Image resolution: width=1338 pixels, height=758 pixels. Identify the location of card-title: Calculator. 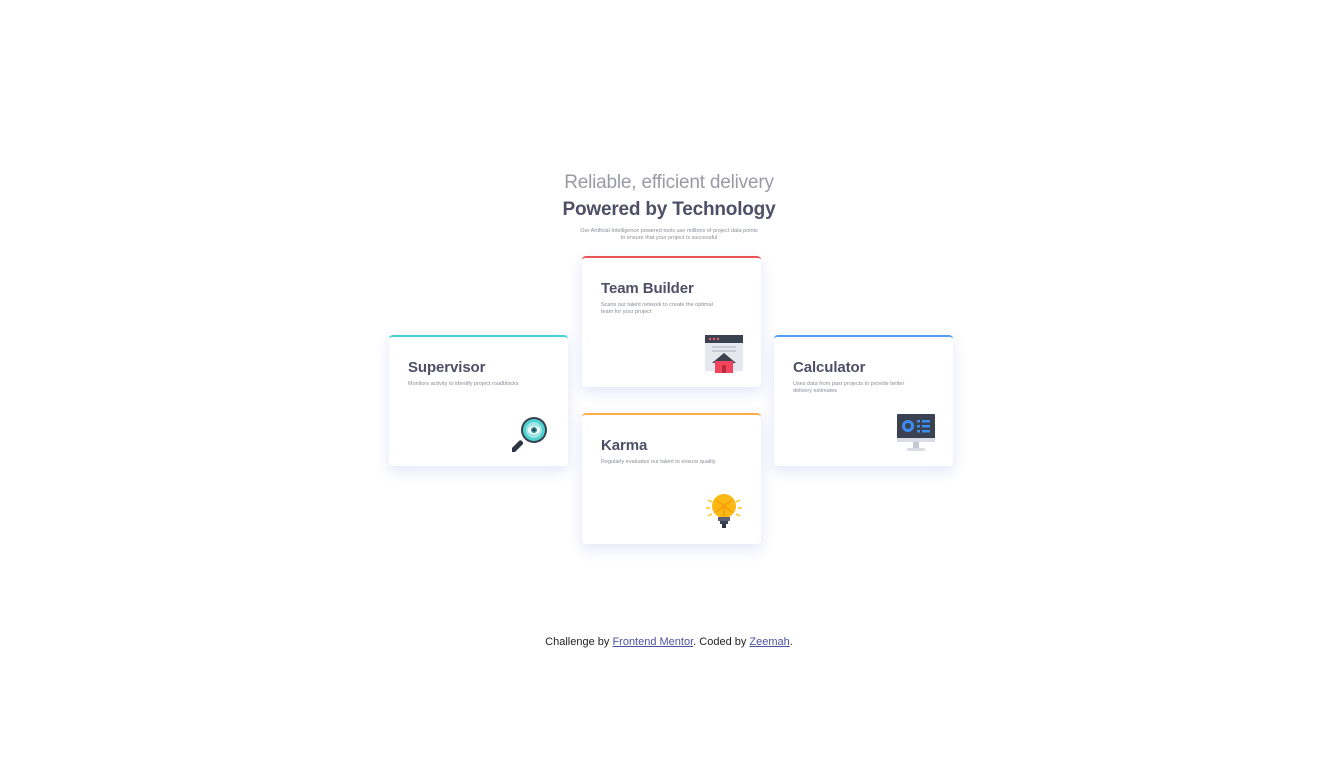
(829, 367).